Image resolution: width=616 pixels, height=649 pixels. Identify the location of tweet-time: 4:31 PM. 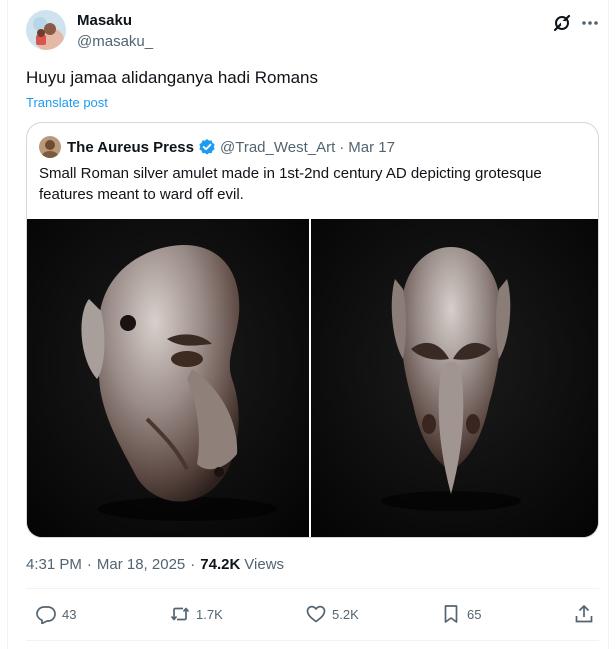
(54, 564).